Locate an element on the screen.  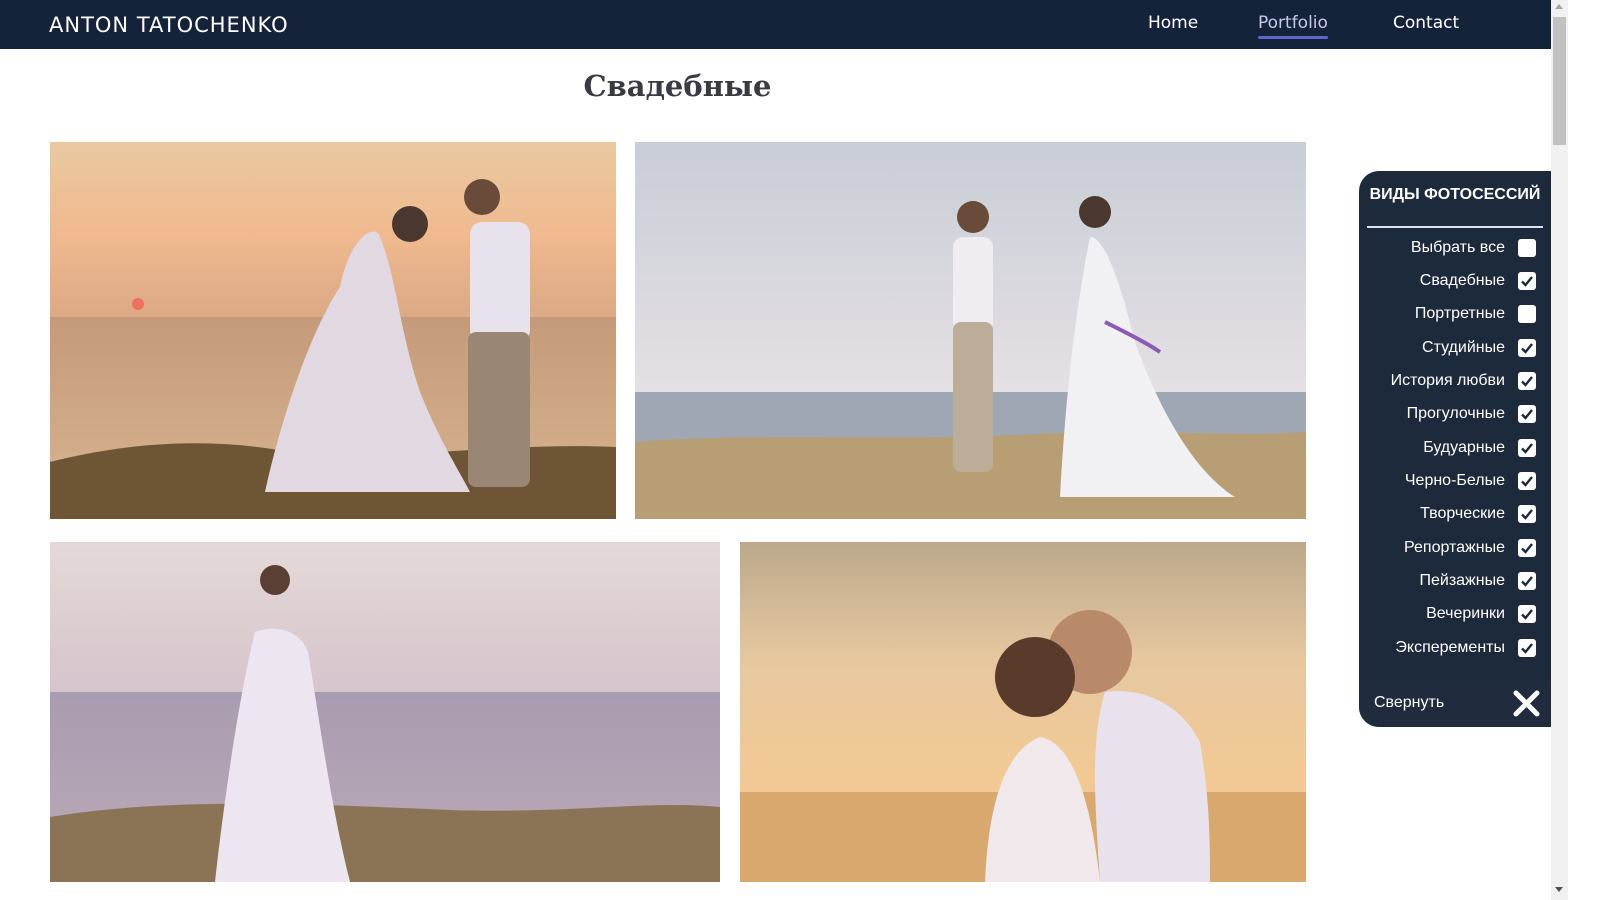
filter-item-wedding: Свадебные is located at coordinates (1455, 281).